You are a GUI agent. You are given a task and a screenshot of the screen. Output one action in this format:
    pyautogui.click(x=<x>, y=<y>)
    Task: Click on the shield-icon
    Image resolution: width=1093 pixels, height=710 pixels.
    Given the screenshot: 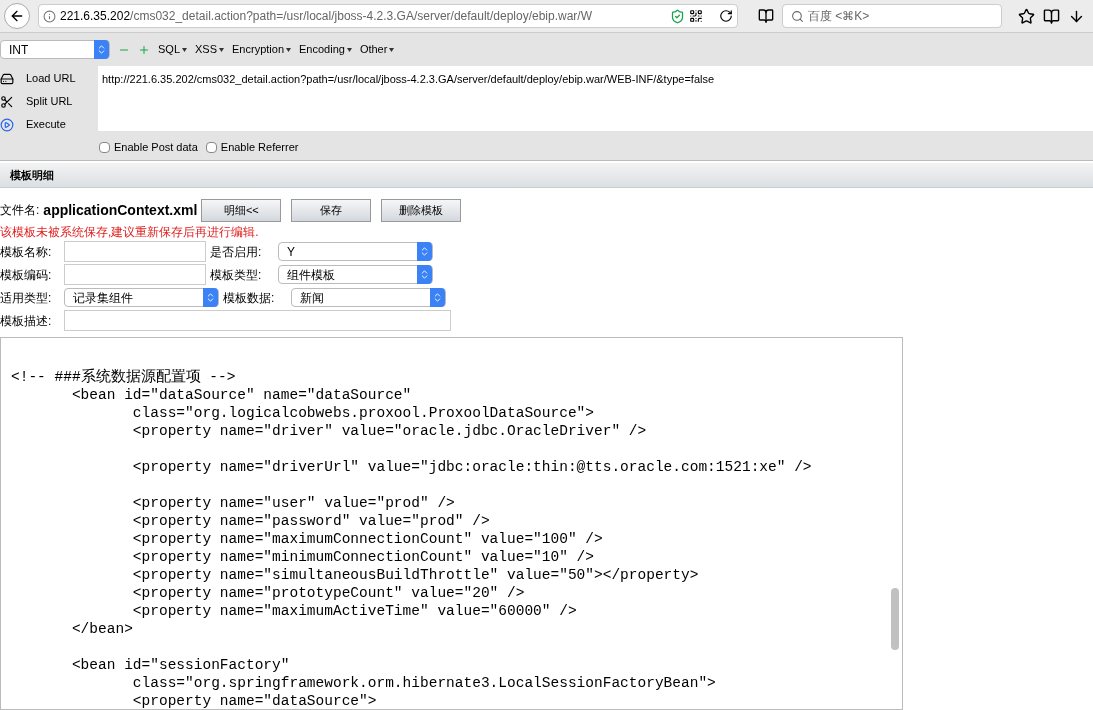 What is the action you would take?
    pyautogui.click(x=677, y=16)
    